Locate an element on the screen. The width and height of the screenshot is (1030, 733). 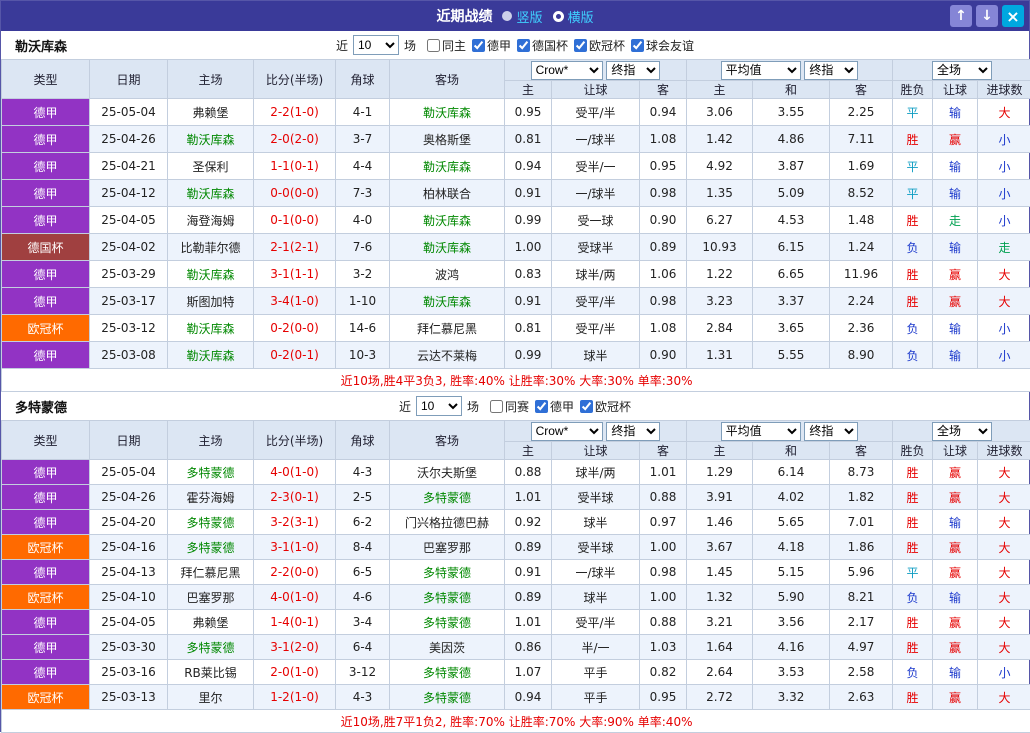
home-team: 勒沃库森 is located at coordinates (211, 193).